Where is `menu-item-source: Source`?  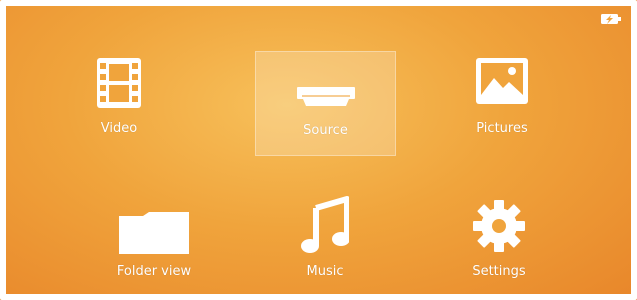 menu-item-source: Source is located at coordinates (325, 103).